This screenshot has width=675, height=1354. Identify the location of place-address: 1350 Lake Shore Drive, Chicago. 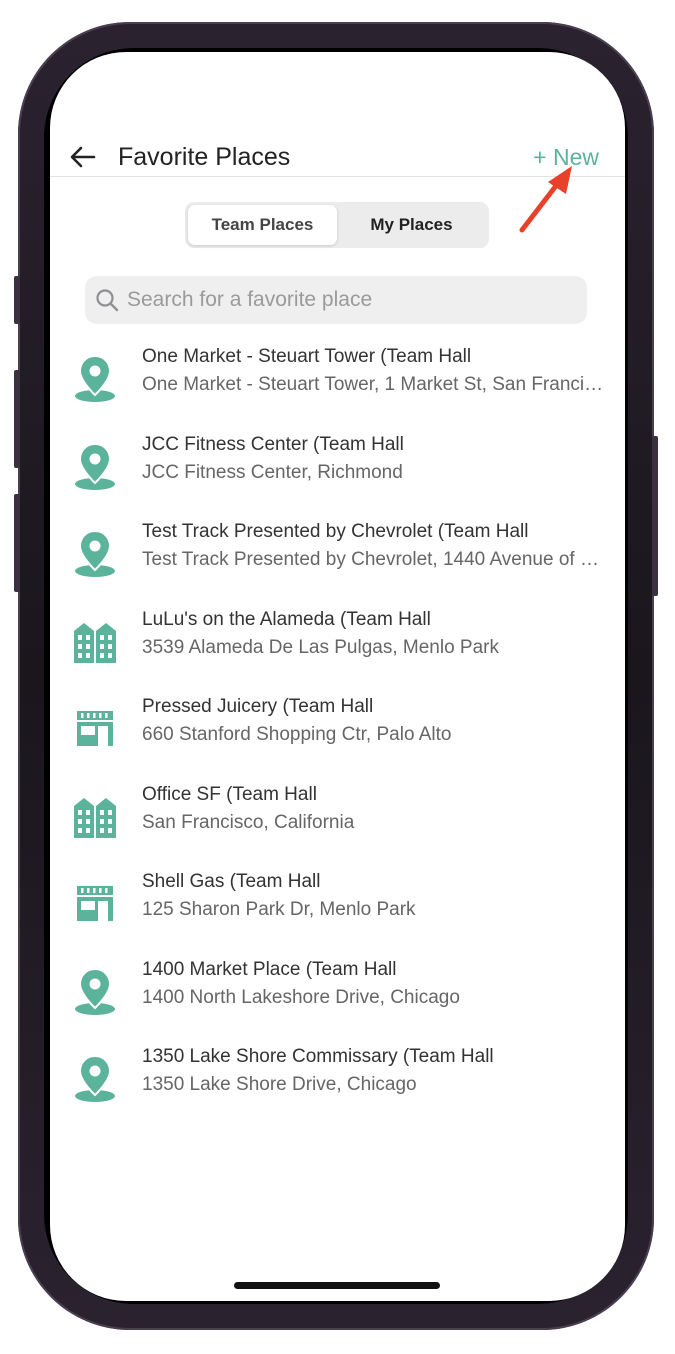
(279, 1084).